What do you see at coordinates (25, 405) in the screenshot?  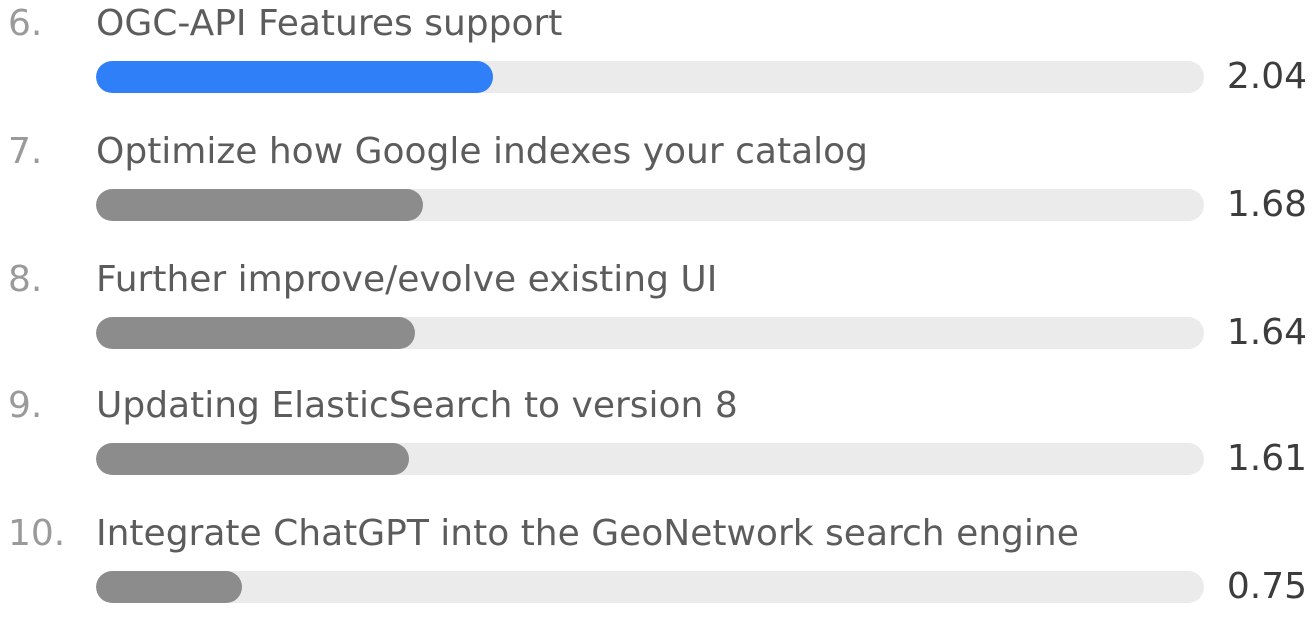 I see `rank-number: 9.` at bounding box center [25, 405].